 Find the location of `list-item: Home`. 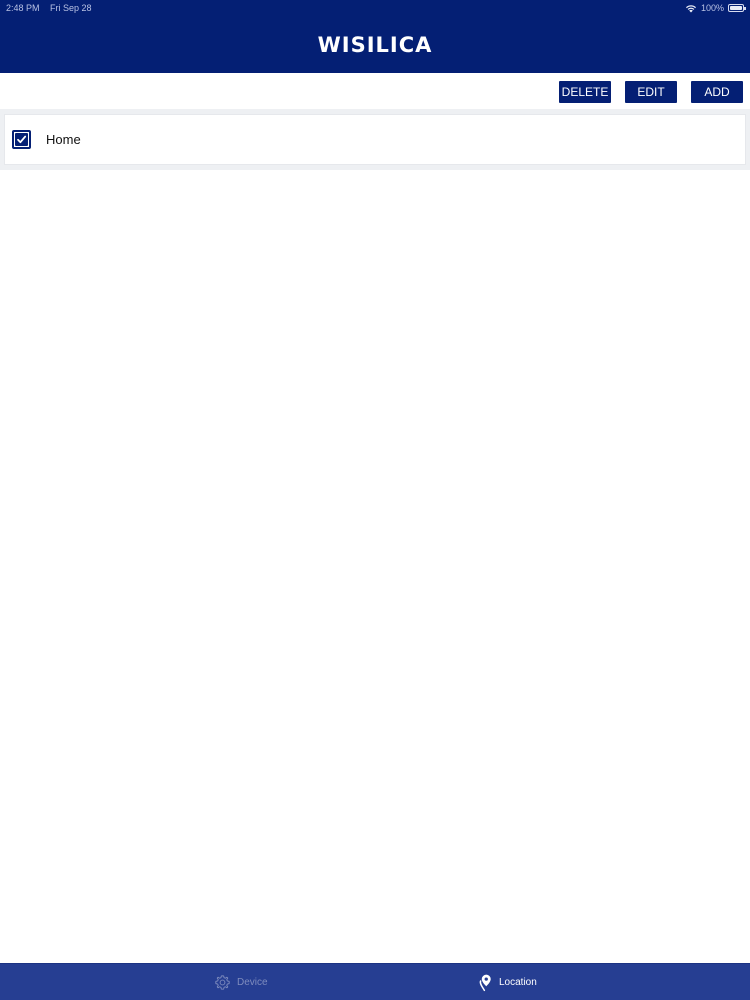

list-item: Home is located at coordinates (375, 139).